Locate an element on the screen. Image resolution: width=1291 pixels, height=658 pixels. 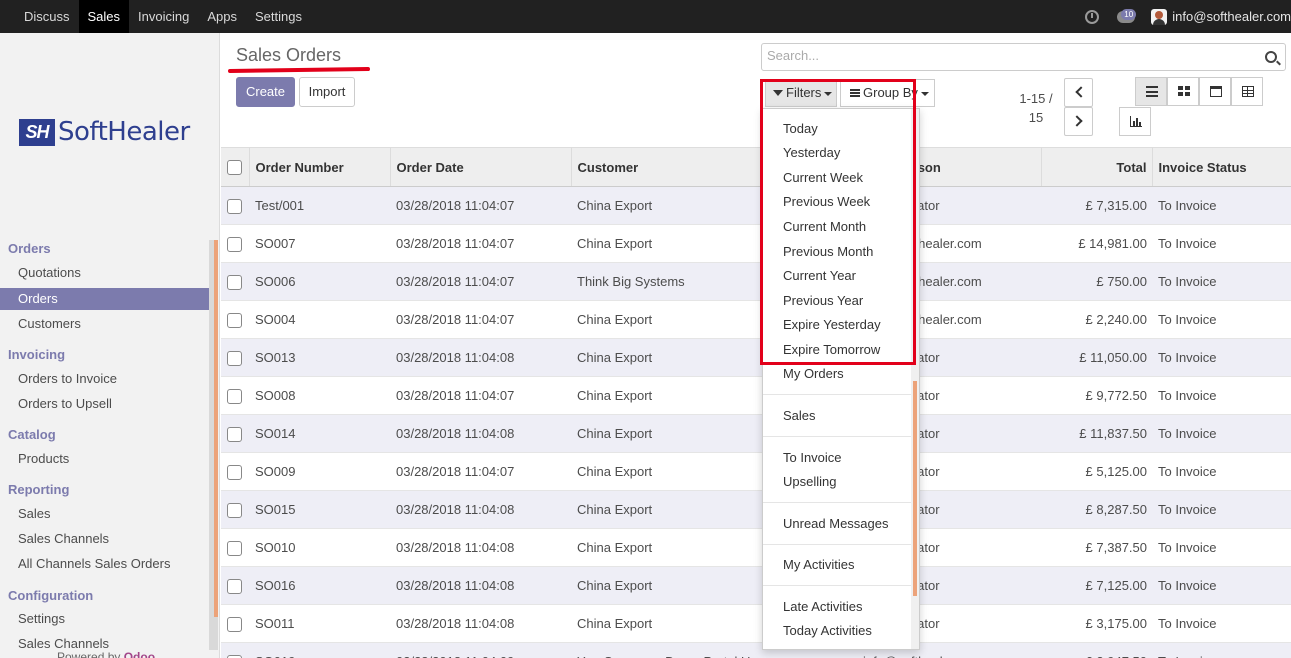
nav-apps: Apps is located at coordinates (222, 16).